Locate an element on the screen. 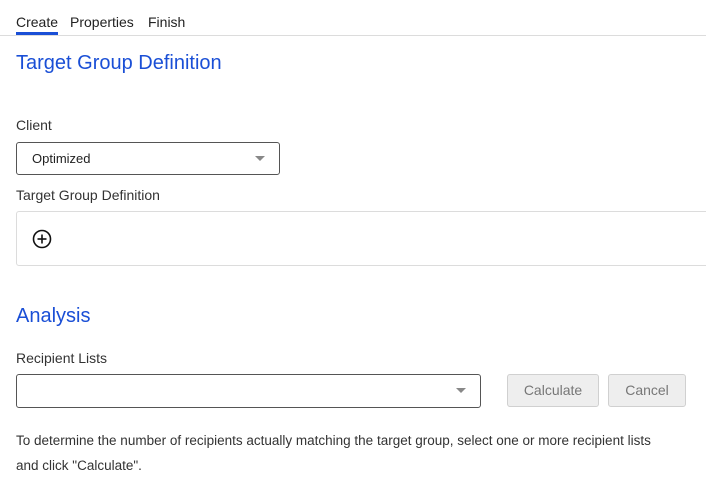 The height and width of the screenshot is (492, 706). analysis-title: Analysis is located at coordinates (53, 316).